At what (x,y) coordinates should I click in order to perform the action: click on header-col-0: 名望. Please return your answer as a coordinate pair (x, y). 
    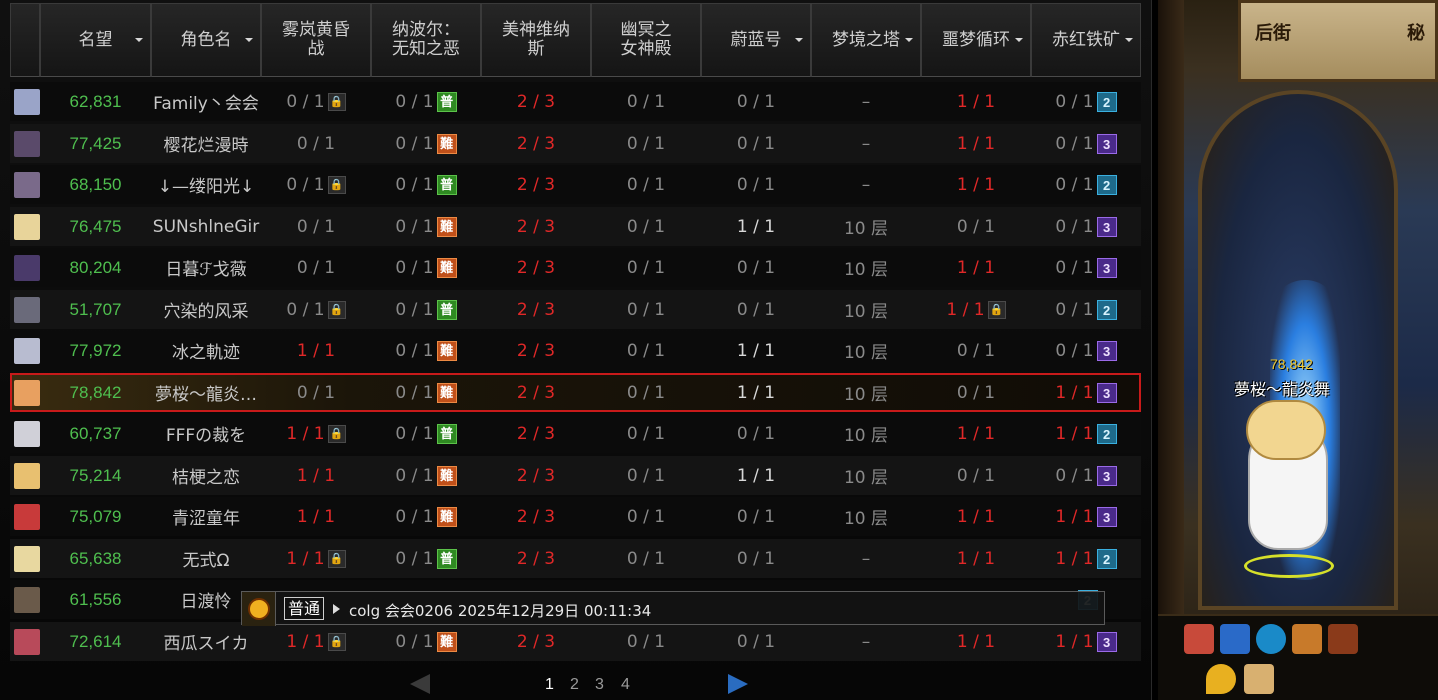
    Looking at the image, I should click on (95, 40).